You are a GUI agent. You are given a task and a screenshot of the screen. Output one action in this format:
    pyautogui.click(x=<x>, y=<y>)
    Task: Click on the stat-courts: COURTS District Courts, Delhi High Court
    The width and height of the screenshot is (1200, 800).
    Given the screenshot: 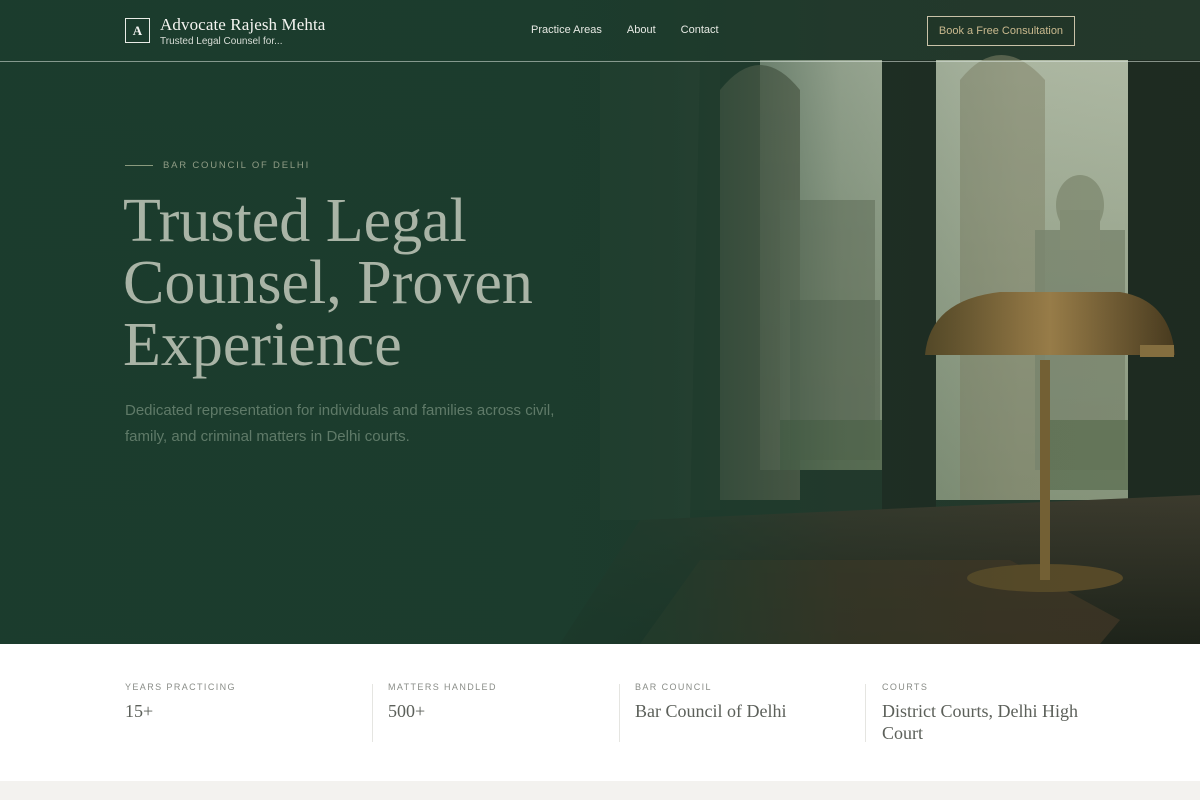 What is the action you would take?
    pyautogui.click(x=982, y=713)
    